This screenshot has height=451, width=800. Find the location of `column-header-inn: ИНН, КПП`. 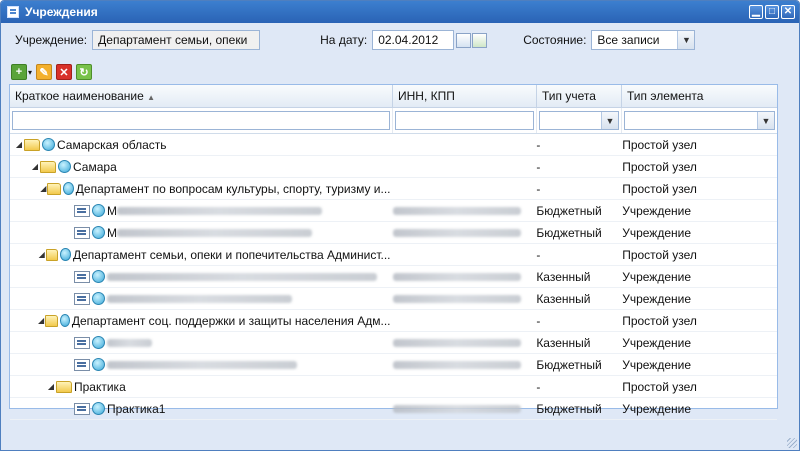

column-header-inn: ИНН, КПП is located at coordinates (465, 96).